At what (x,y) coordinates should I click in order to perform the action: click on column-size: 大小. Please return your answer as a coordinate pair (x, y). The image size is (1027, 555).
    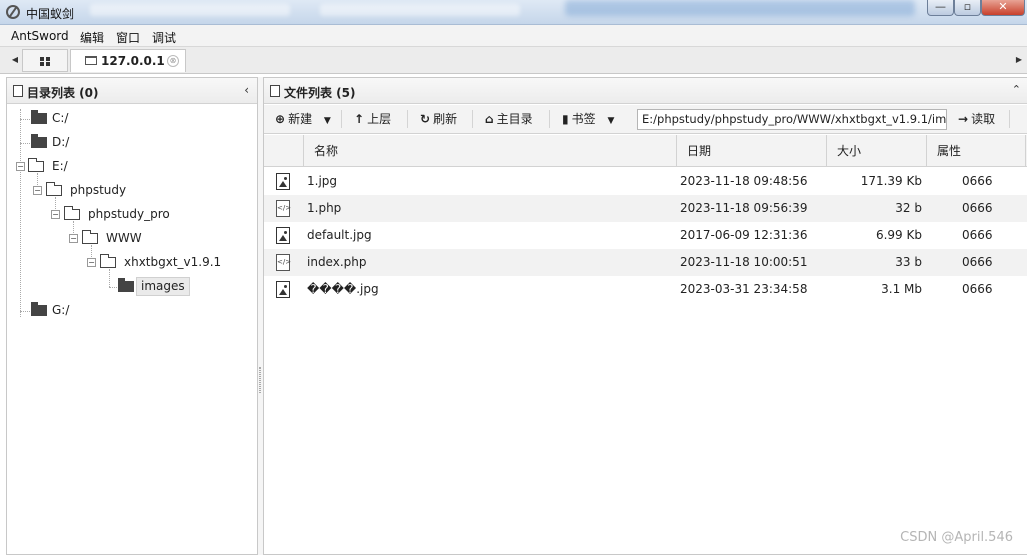
    Looking at the image, I should click on (876, 151).